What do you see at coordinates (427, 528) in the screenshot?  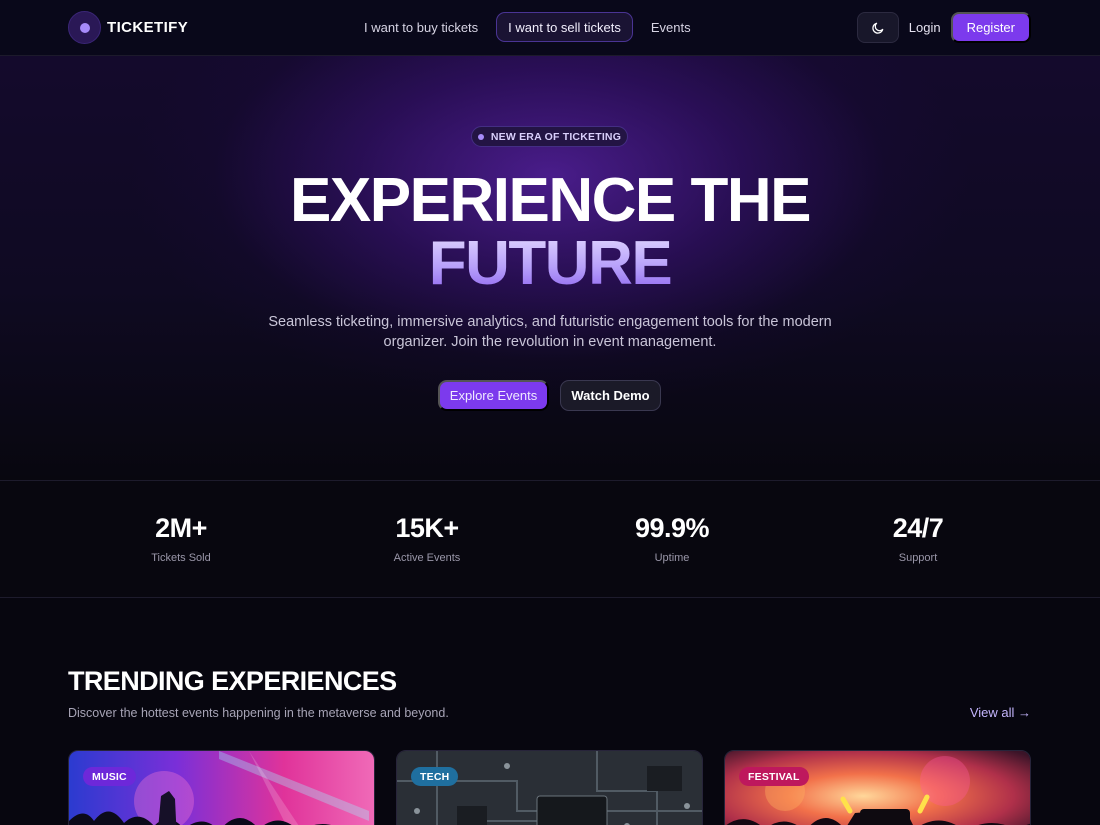 I see `stat-value: 15K+` at bounding box center [427, 528].